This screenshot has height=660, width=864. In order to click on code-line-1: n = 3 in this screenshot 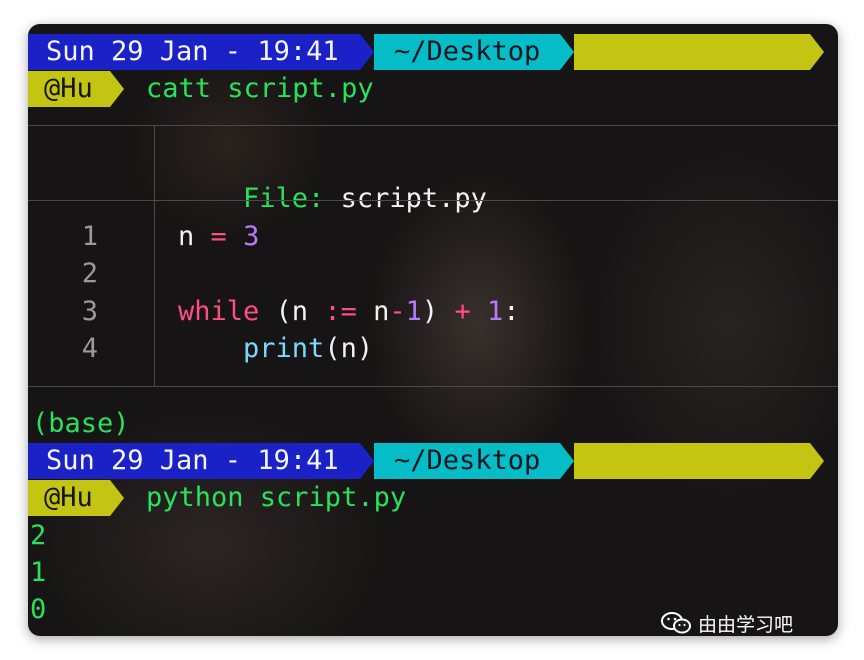, I will do `click(219, 236)`.